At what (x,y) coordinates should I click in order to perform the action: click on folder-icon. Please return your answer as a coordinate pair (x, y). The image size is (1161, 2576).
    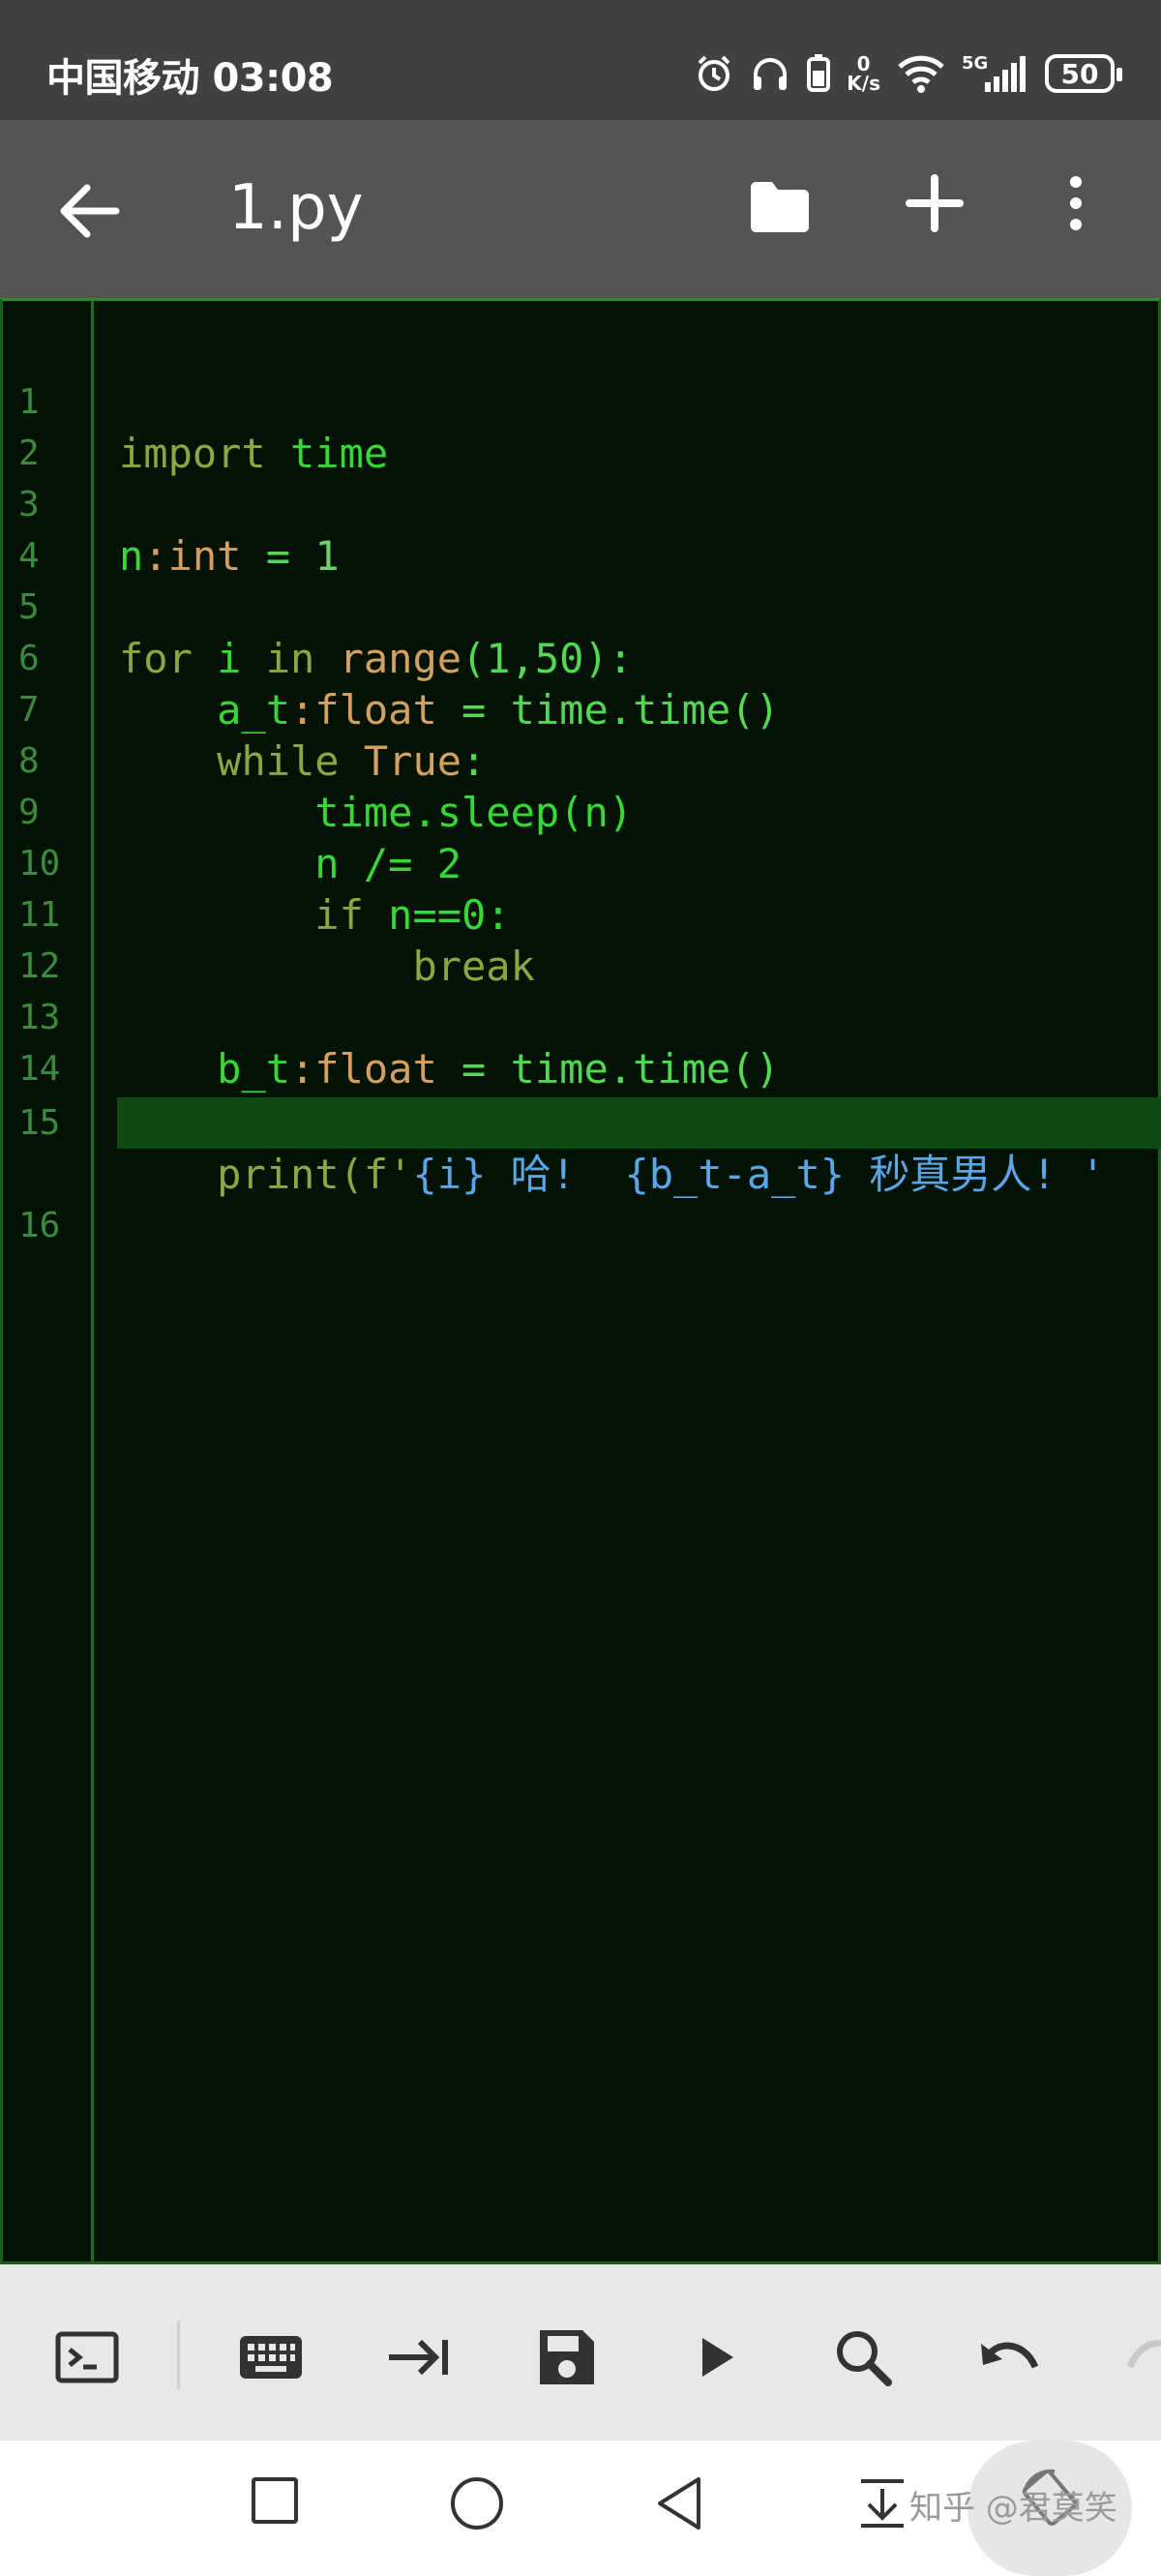
    Looking at the image, I should click on (780, 207).